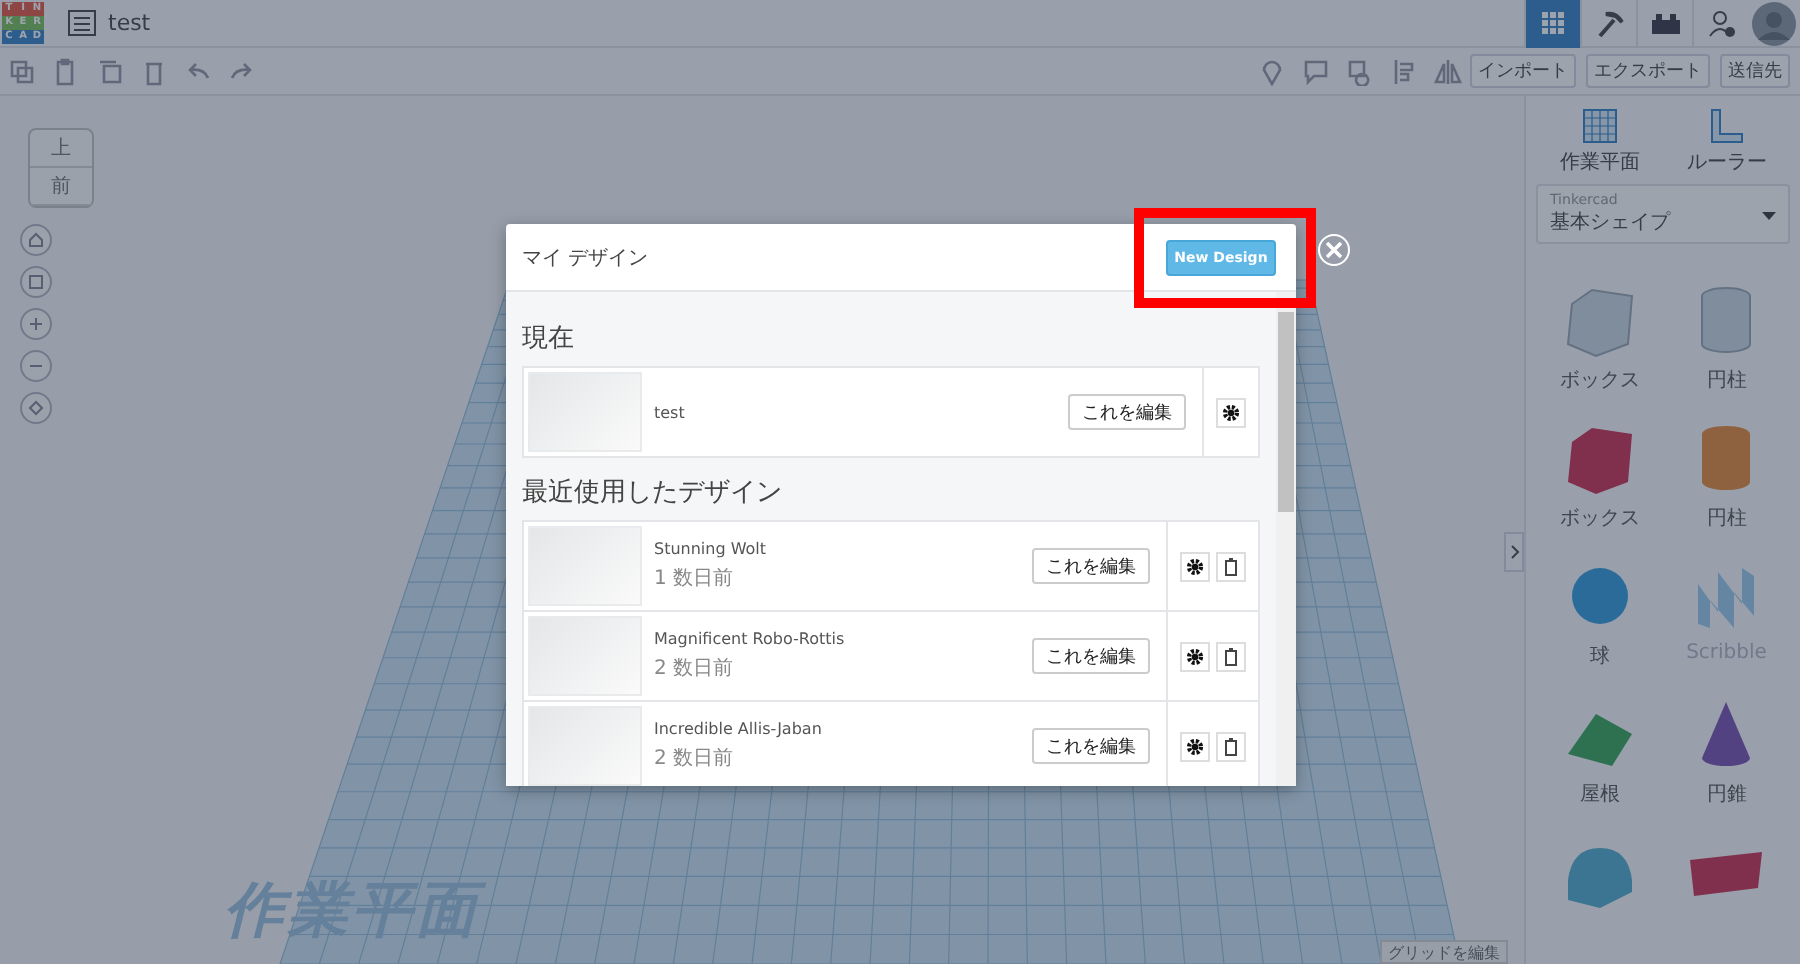  What do you see at coordinates (1599, 142) in the screenshot?
I see `panel-tool-button: 作業平面` at bounding box center [1599, 142].